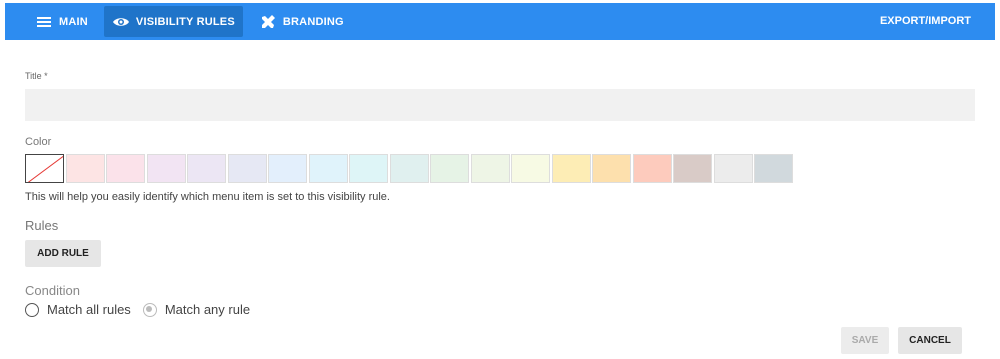 The image size is (1000, 359). I want to click on no-color-slash-icon, so click(45, 168).